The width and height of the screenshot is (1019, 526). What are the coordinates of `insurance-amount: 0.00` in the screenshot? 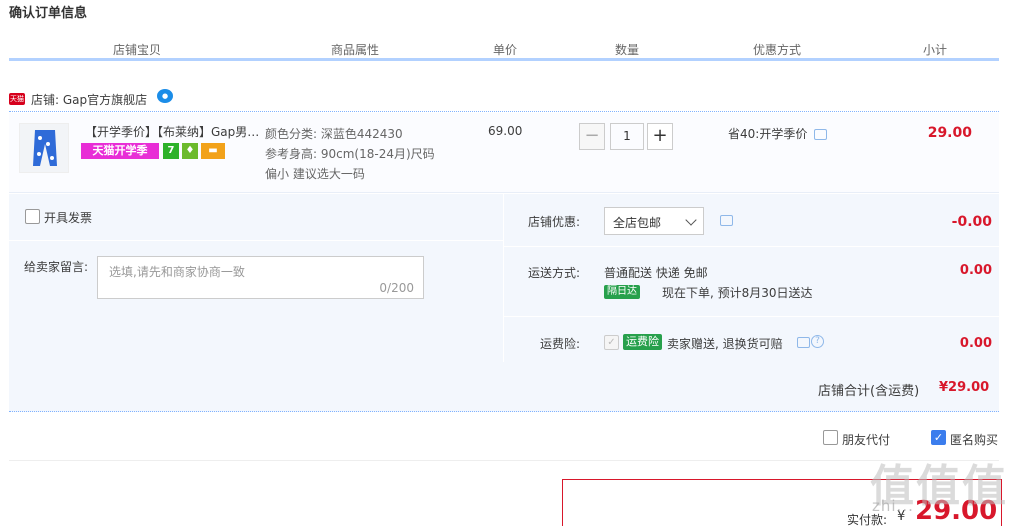 It's located at (975, 343).